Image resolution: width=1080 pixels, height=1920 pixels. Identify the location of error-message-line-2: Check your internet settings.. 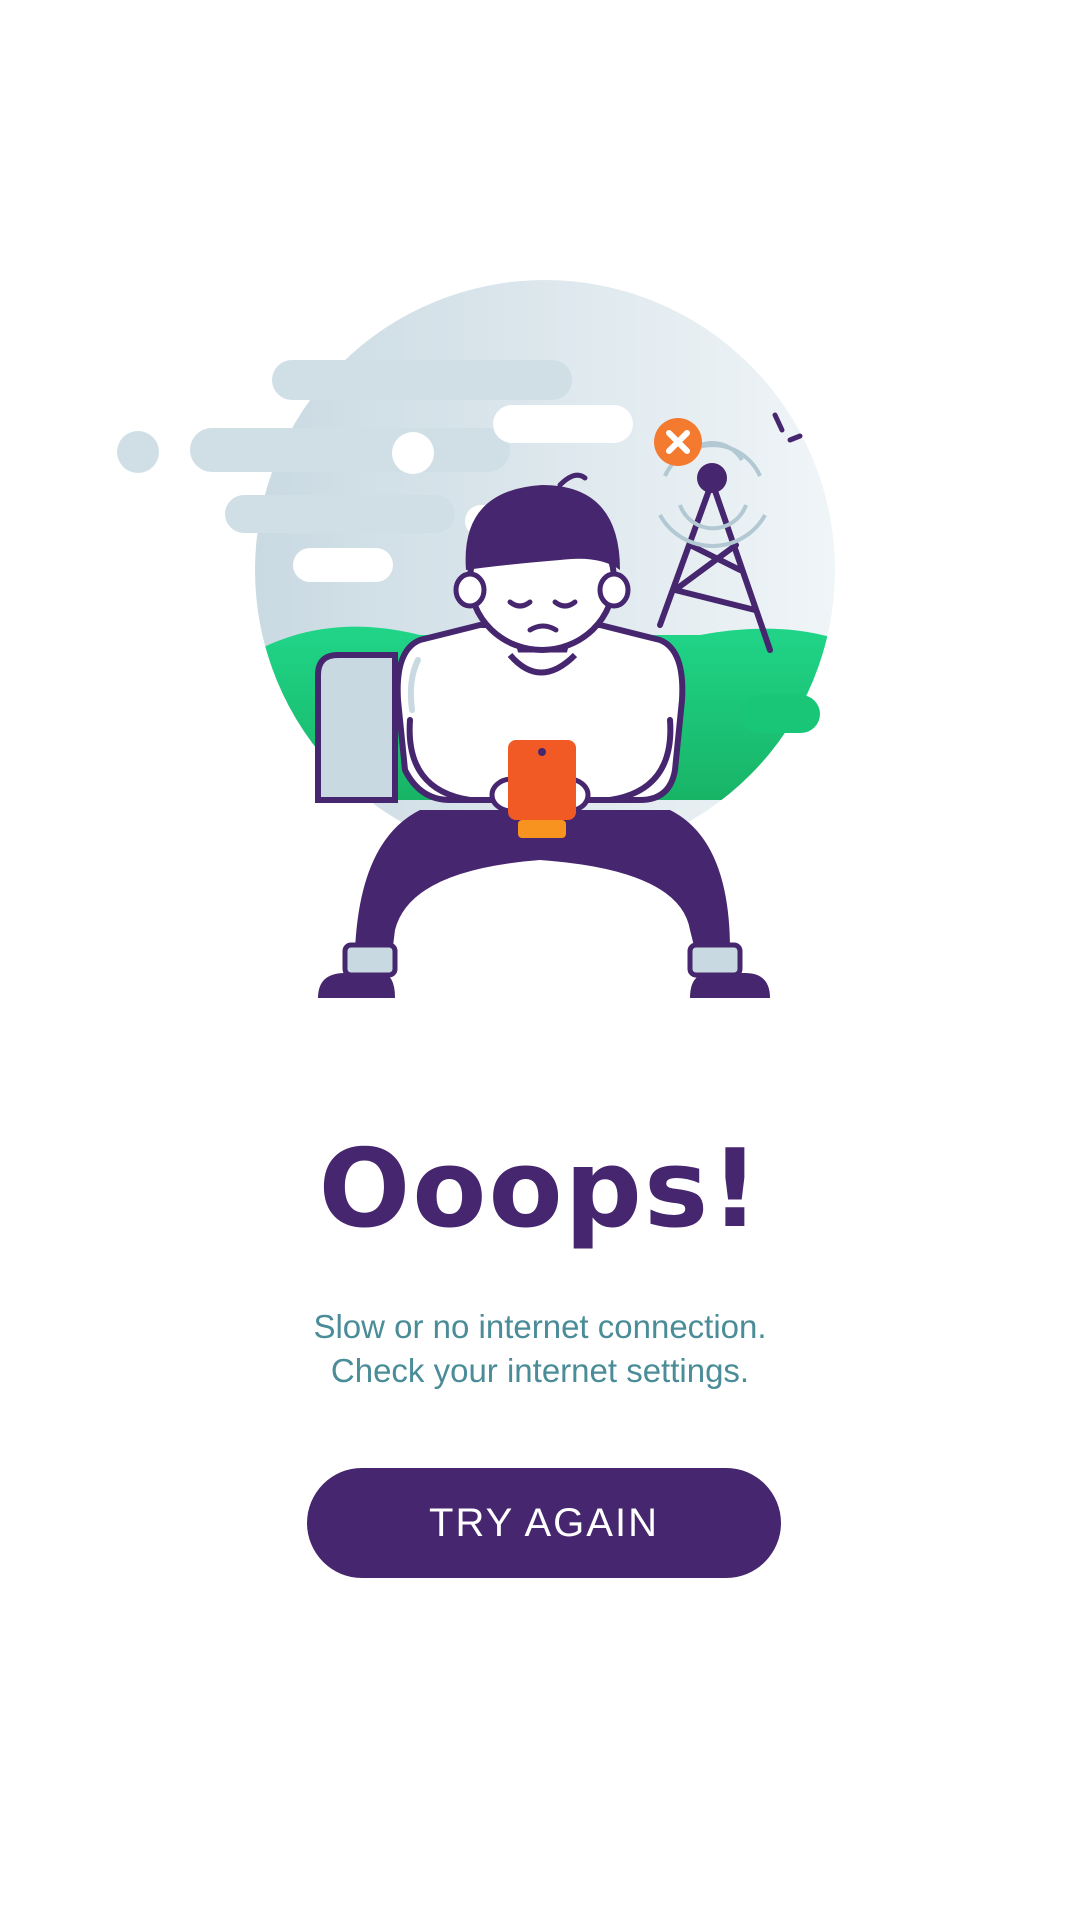
(540, 1370).